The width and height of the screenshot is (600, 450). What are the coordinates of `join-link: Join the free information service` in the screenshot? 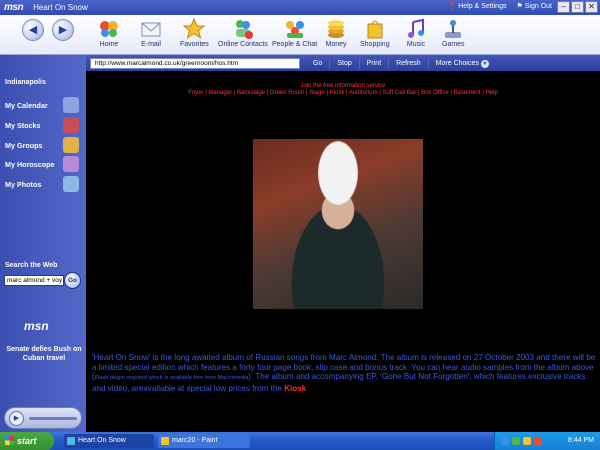 It's located at (343, 86).